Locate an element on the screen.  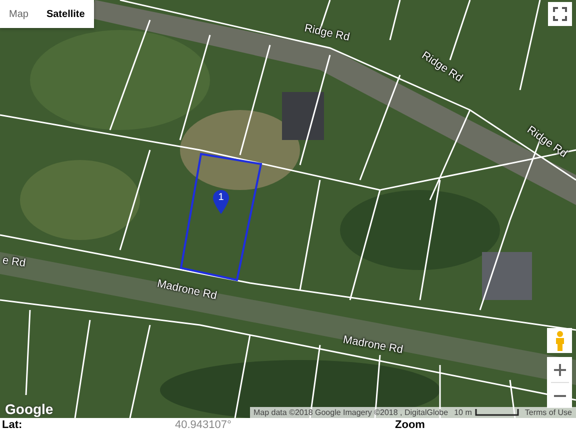
fullscreen-icon is located at coordinates (560, 14).